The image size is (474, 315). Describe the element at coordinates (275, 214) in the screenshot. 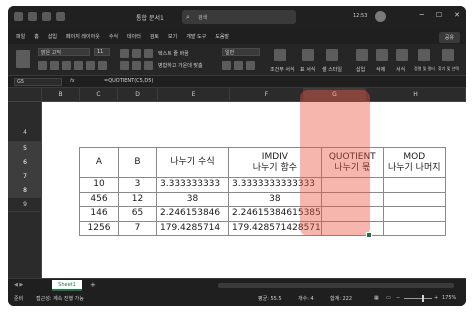

I see `cell-imdiv: 2.24615384615385` at that location.